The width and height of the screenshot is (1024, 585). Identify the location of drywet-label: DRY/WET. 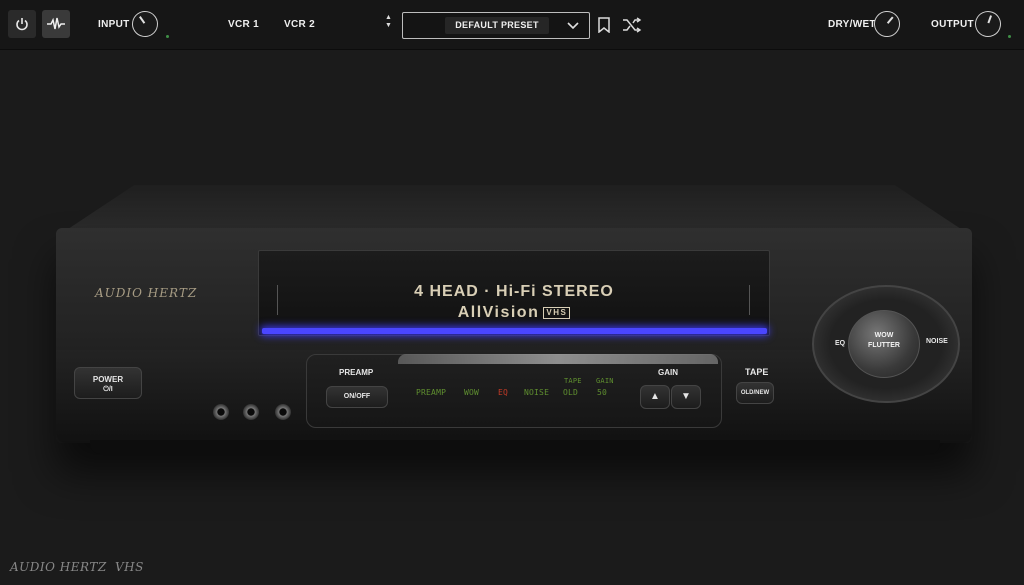
(852, 24).